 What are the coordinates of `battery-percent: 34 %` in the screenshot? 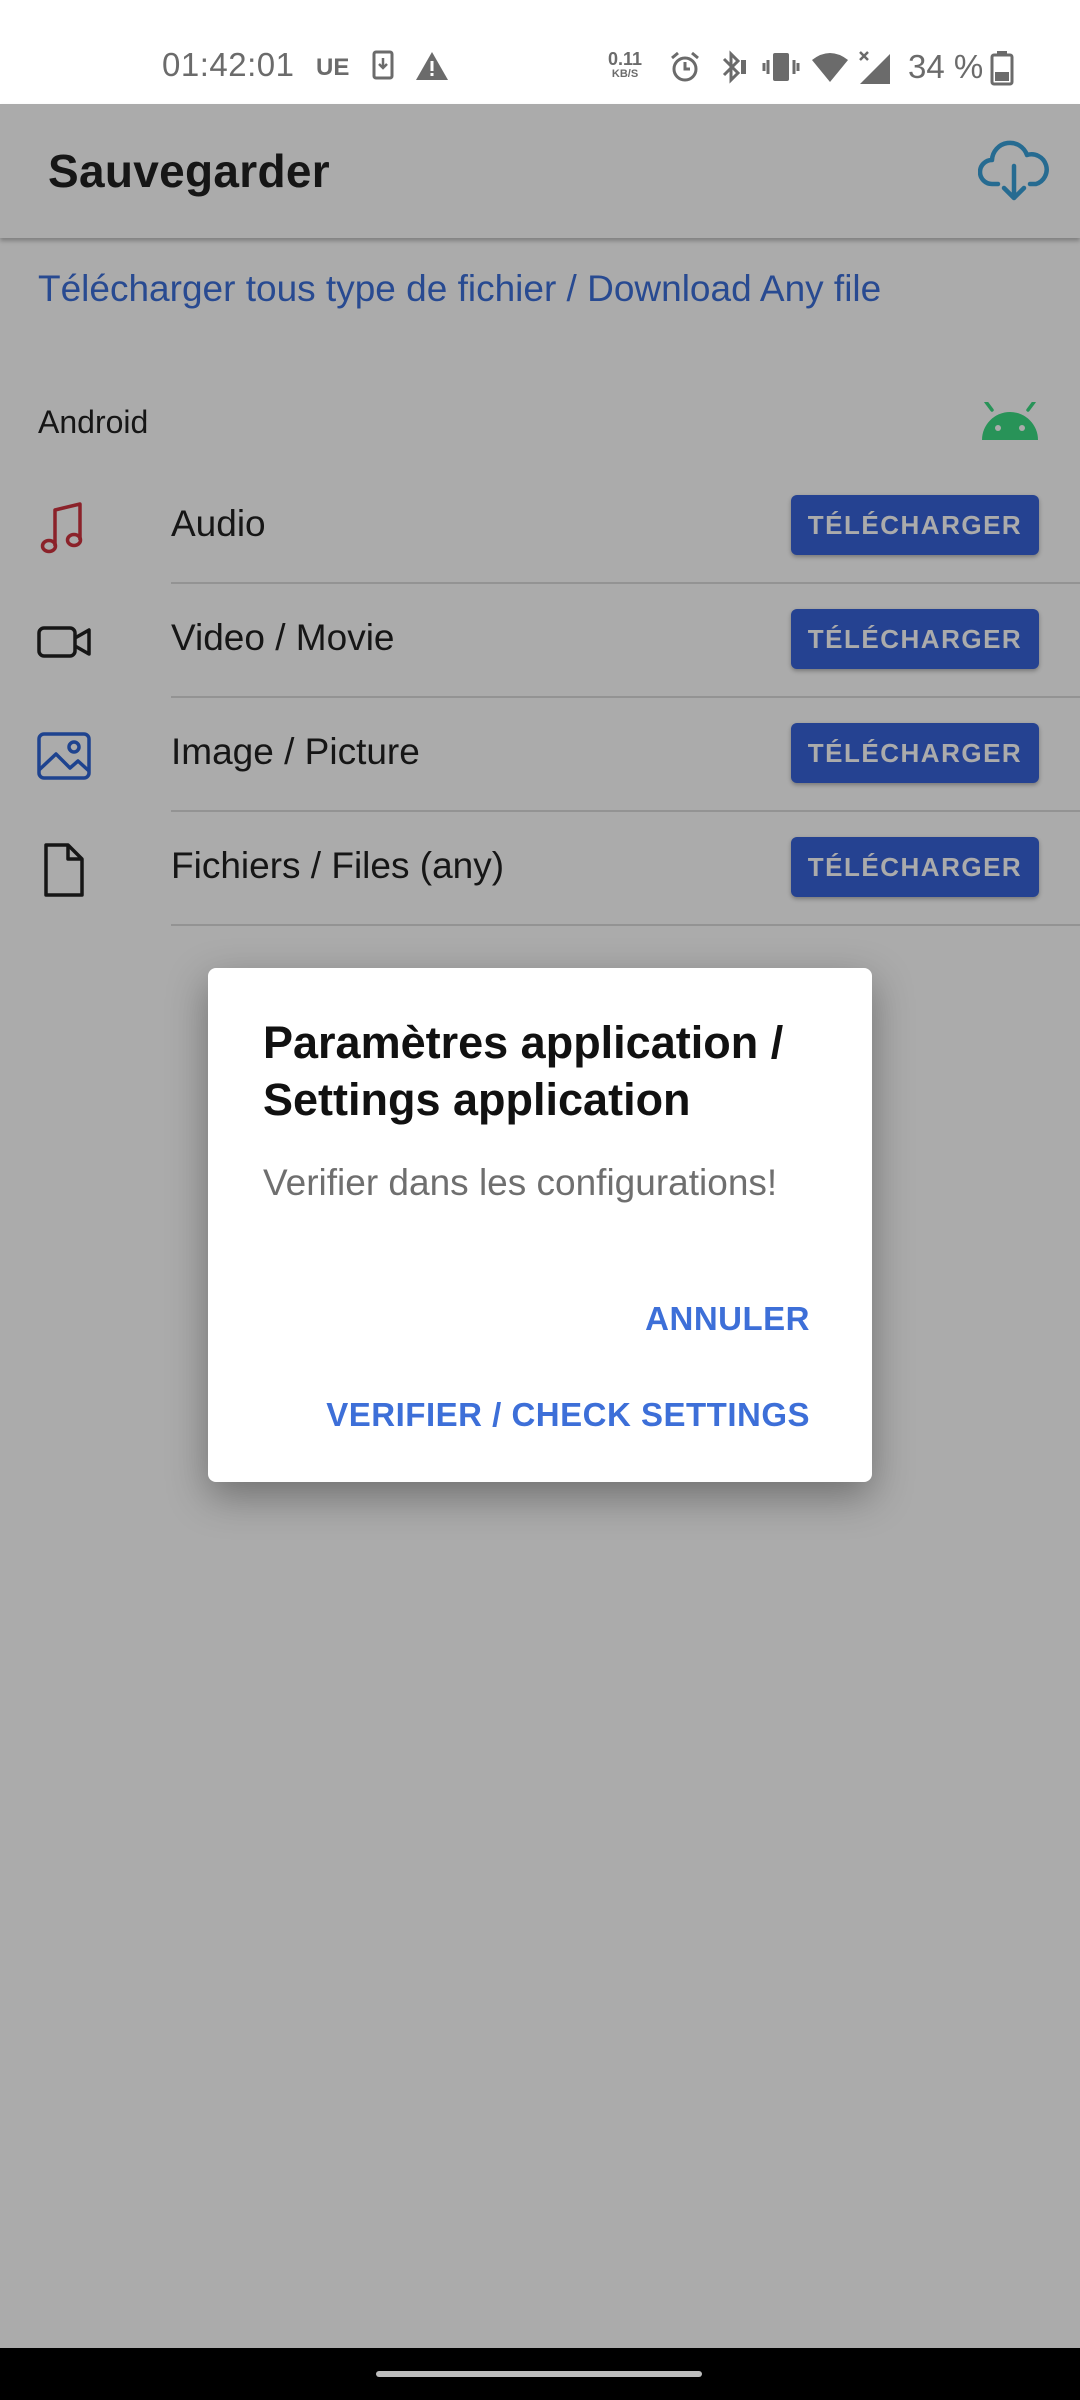 It's located at (946, 66).